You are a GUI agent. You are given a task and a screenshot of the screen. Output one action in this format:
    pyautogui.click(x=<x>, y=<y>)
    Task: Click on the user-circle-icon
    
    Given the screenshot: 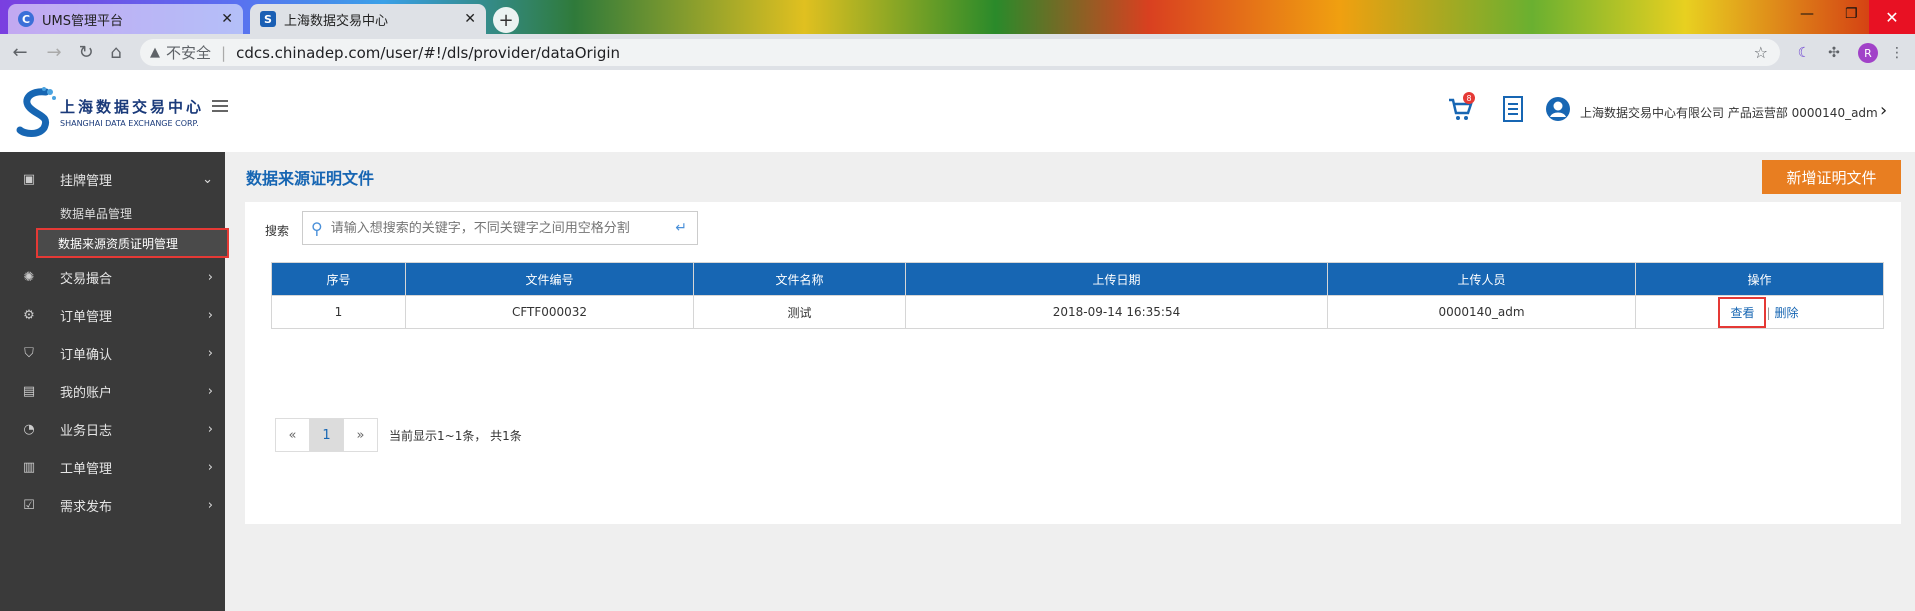 What is the action you would take?
    pyautogui.click(x=1558, y=109)
    